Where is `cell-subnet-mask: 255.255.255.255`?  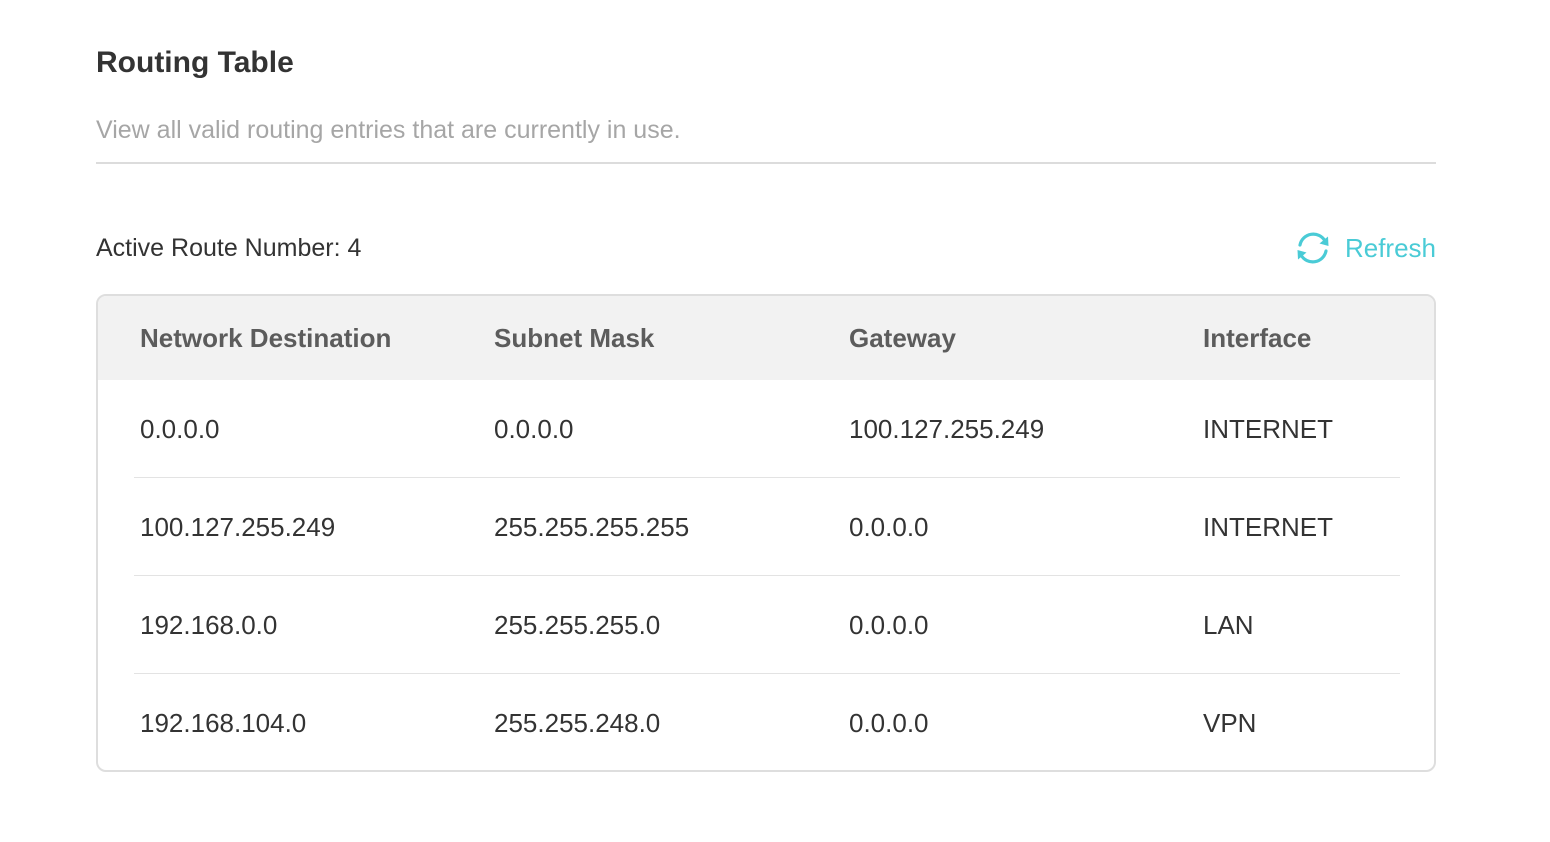
cell-subnet-mask: 255.255.255.255 is located at coordinates (592, 527).